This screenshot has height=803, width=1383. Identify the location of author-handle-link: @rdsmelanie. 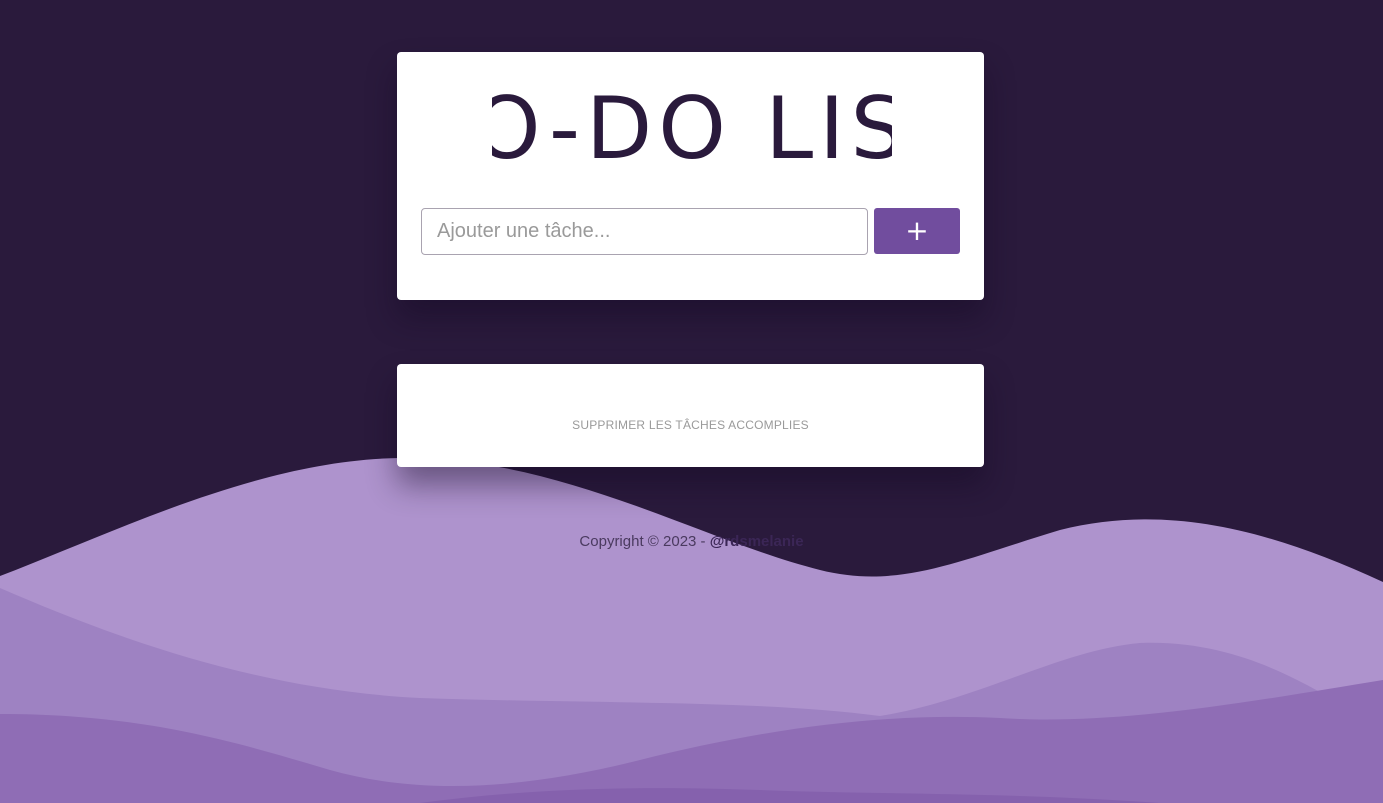
(757, 541).